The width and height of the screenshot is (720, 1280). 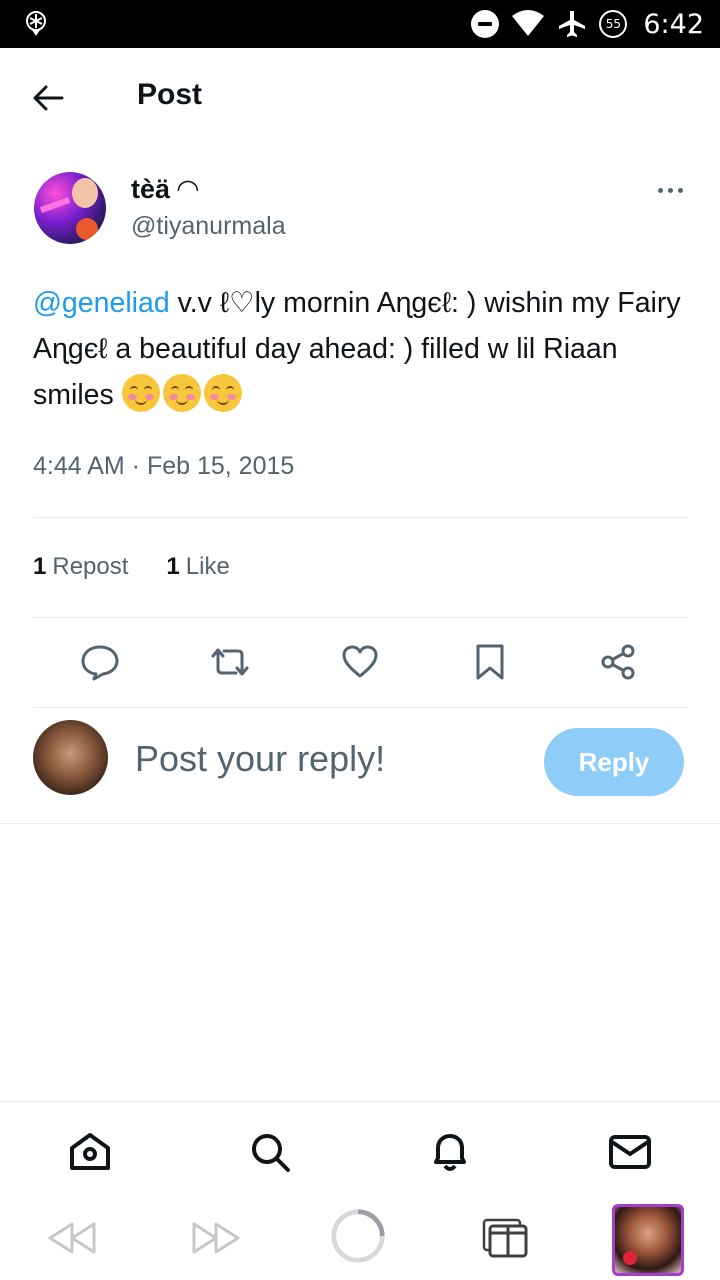 I want to click on like-heart-icon, so click(x=360, y=662).